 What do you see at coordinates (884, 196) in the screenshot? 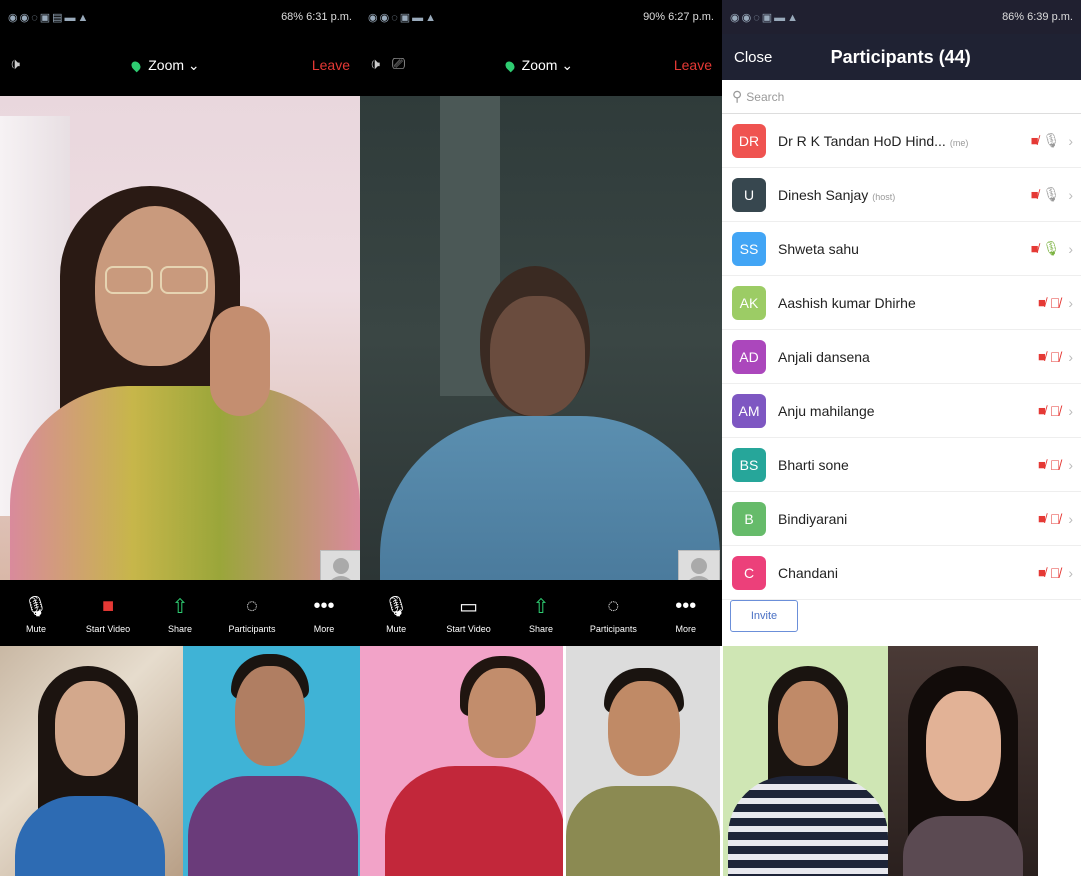
I see `participant-tag: (host)` at bounding box center [884, 196].